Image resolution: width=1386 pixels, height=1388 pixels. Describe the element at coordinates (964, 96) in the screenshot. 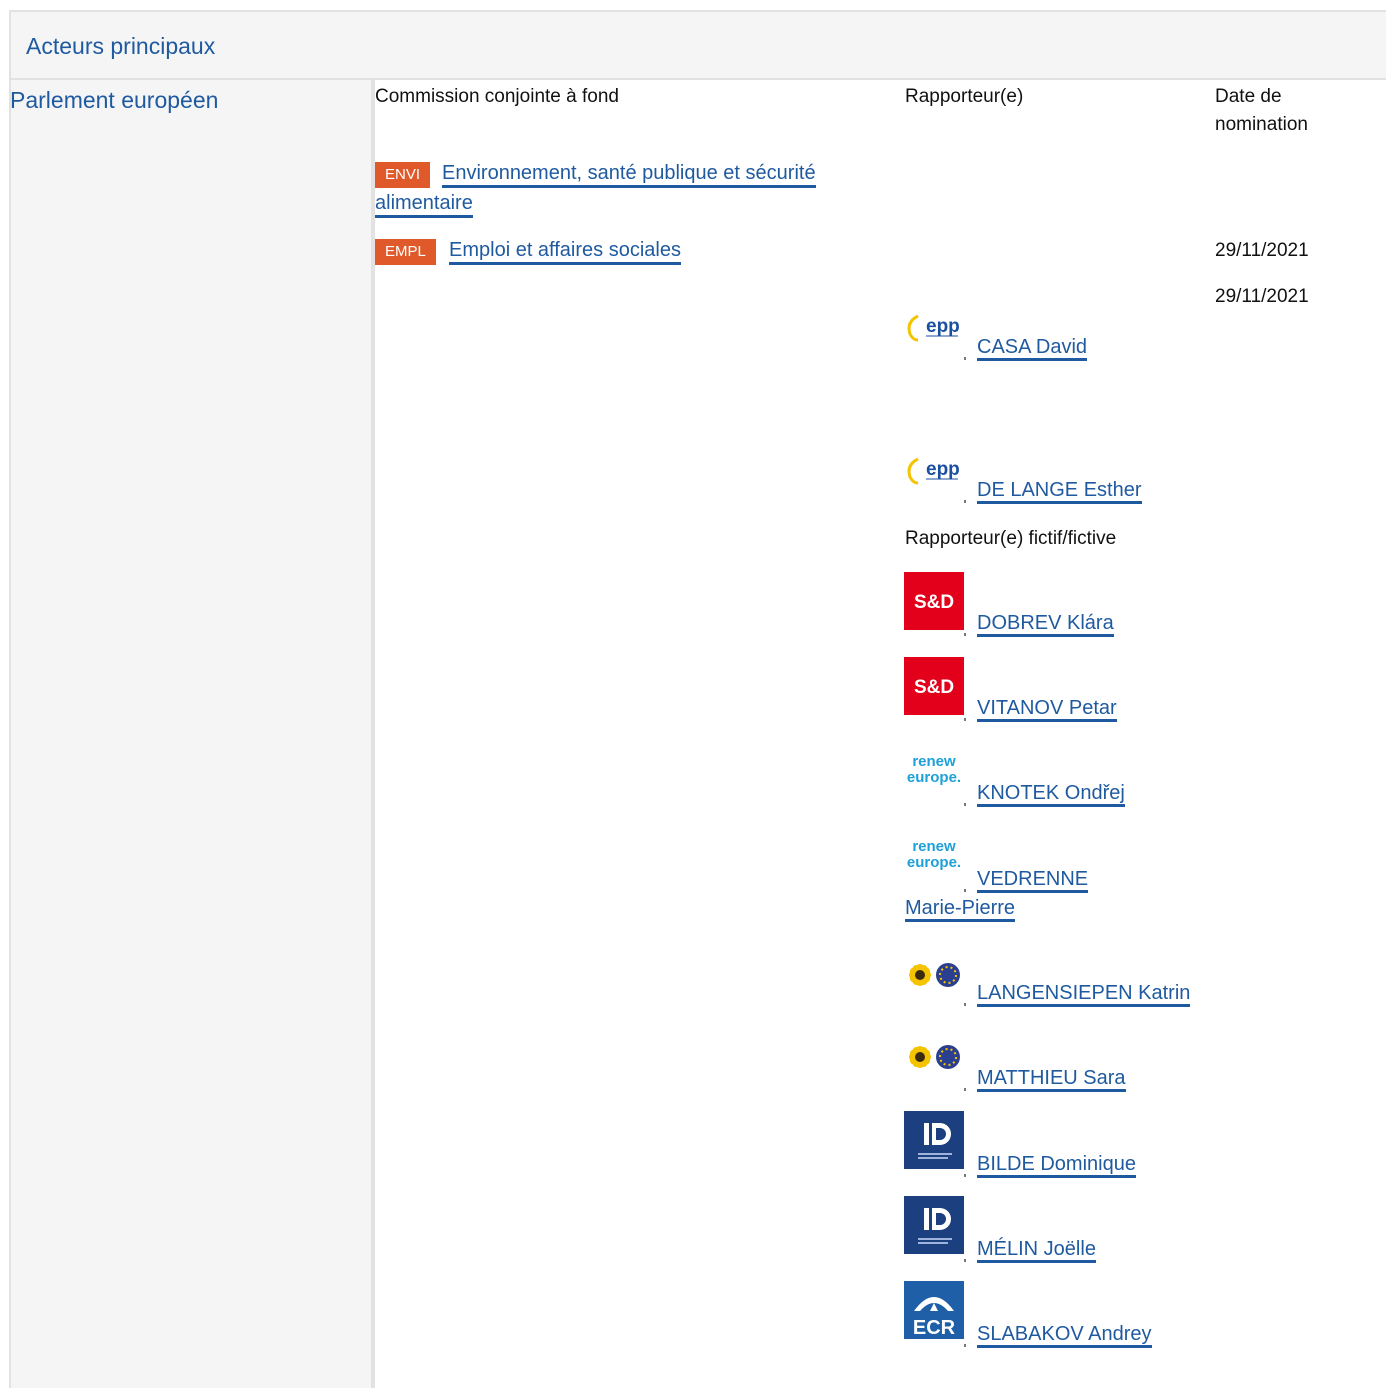

I see `rapporteur-column-header: Rapporteur(e)` at that location.